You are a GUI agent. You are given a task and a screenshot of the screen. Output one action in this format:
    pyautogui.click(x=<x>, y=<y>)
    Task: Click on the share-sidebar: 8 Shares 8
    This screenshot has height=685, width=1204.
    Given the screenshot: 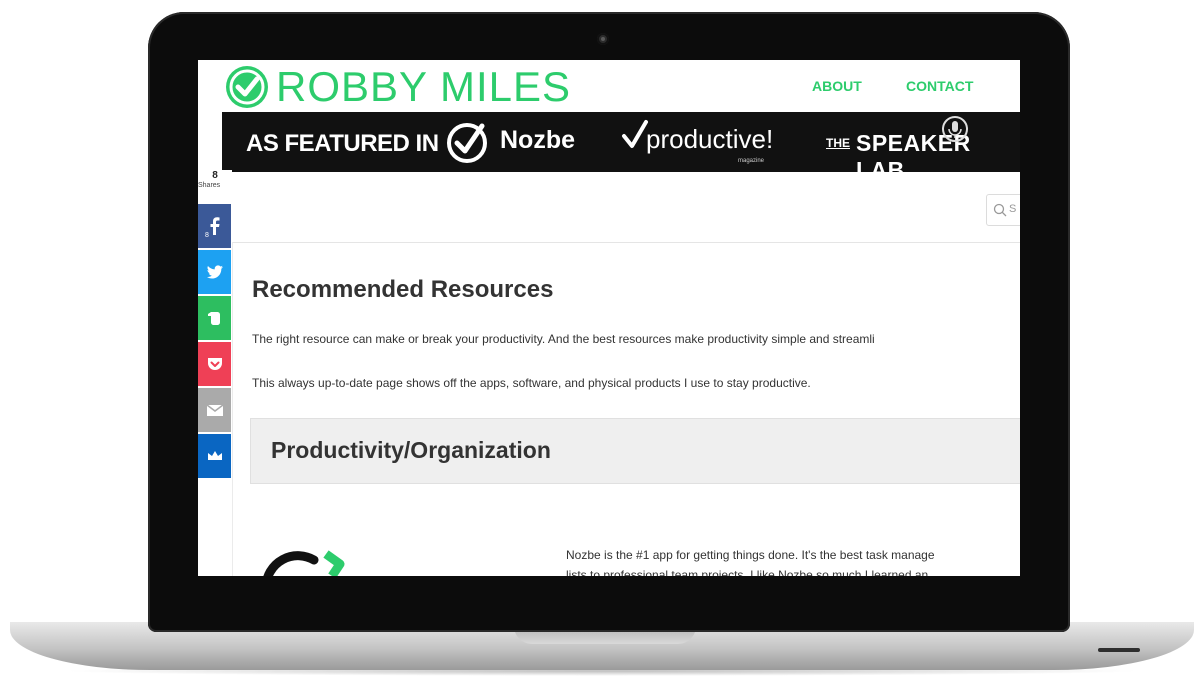 What is the action you would take?
    pyautogui.click(x=215, y=325)
    